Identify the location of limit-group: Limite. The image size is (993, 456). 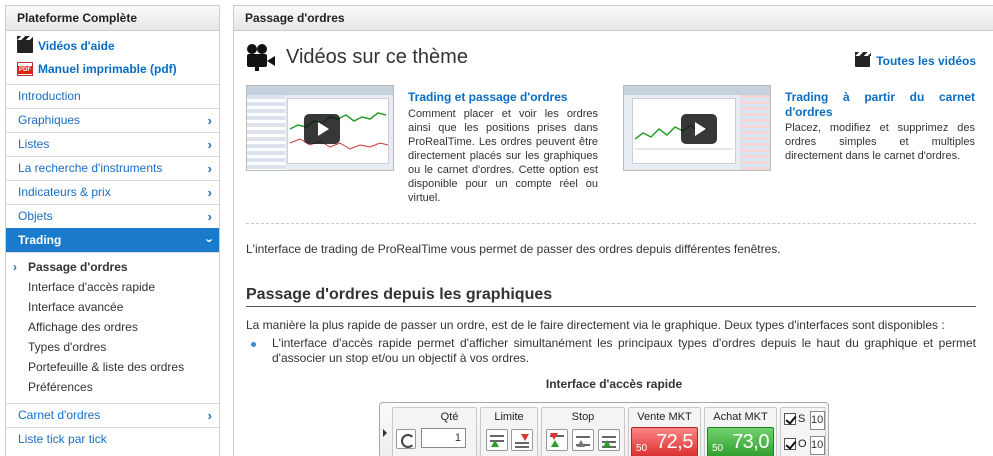
(509, 431).